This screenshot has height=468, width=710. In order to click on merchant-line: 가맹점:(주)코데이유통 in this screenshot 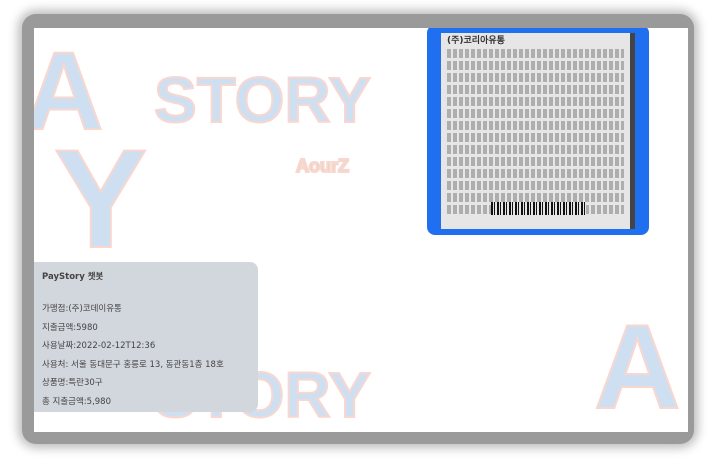, I will do `click(82, 309)`.